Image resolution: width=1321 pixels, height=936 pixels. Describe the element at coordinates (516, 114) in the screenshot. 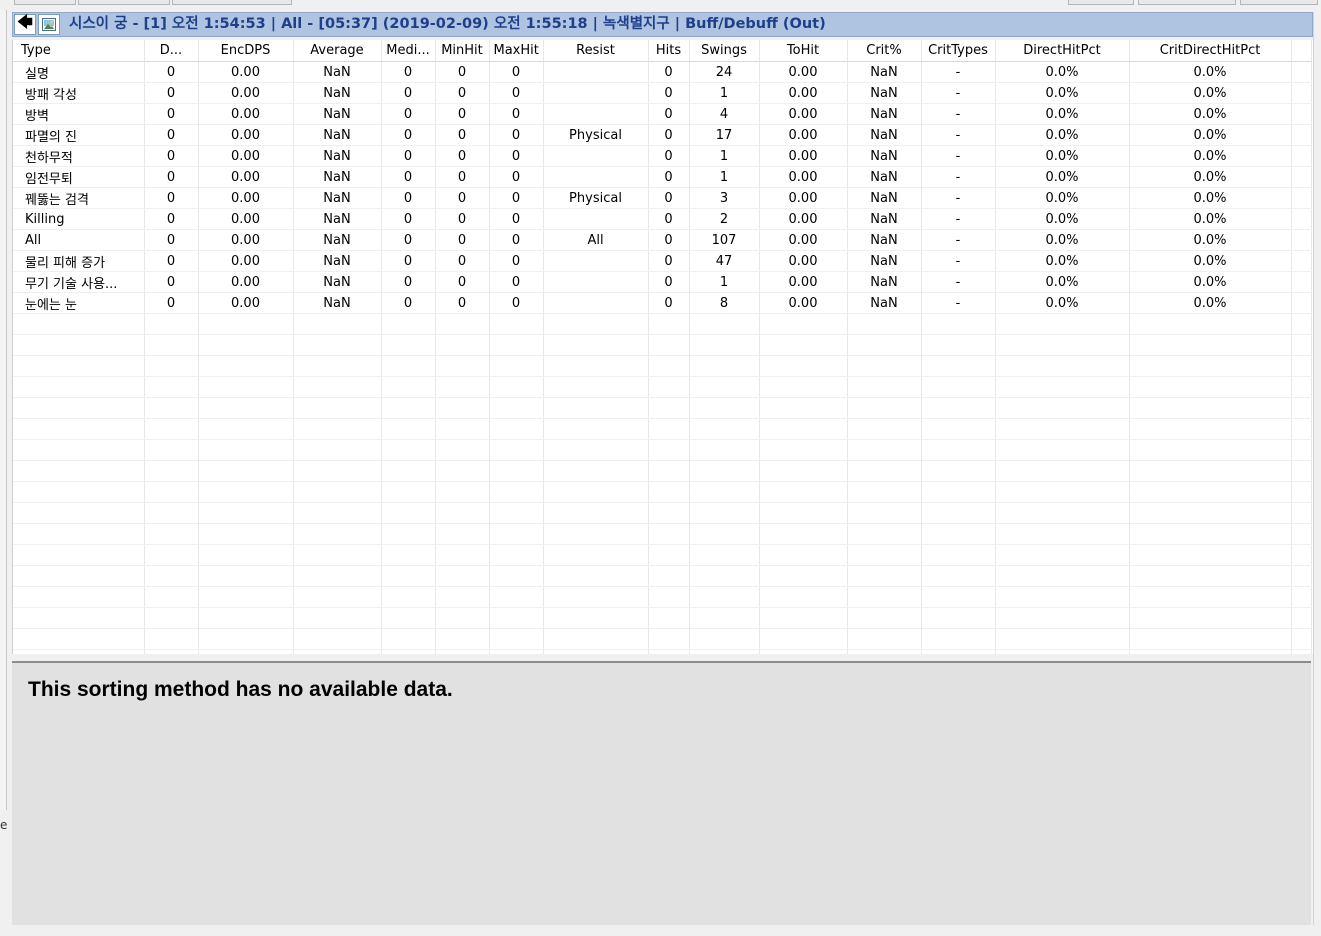

I see `cell-maxhit: 0` at that location.